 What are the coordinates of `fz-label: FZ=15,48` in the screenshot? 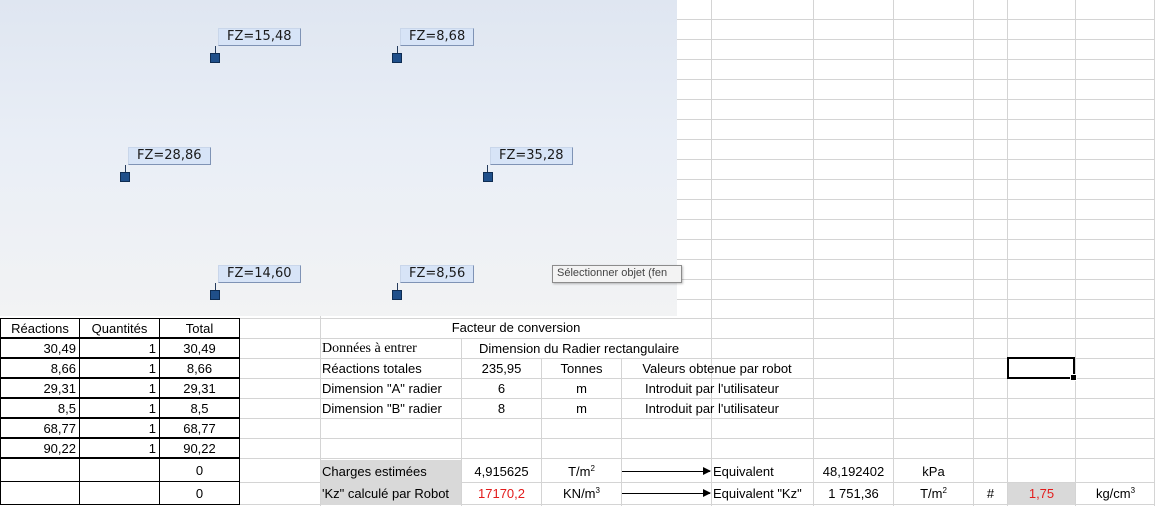 It's located at (259, 37).